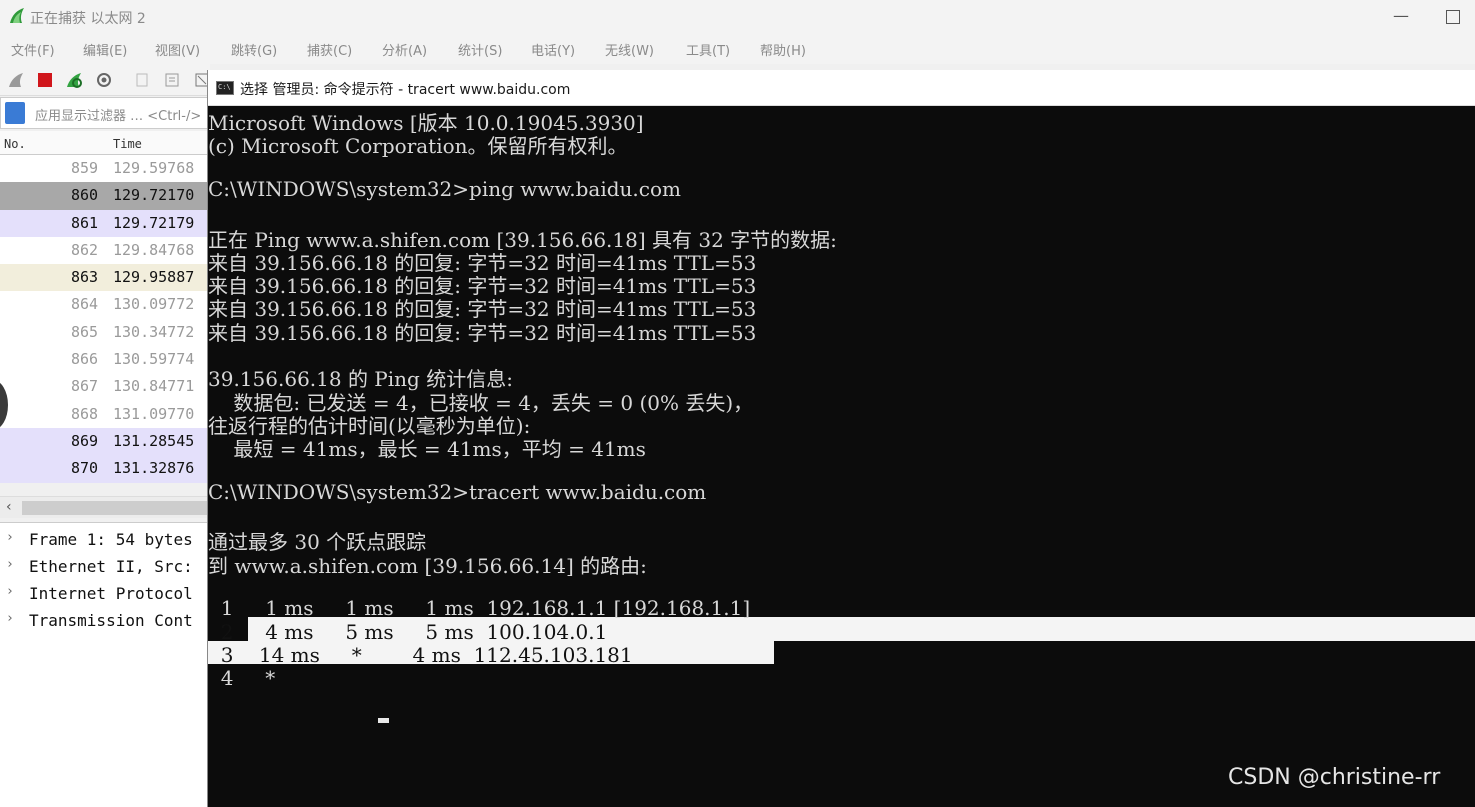 The image size is (1475, 807). Describe the element at coordinates (85, 413) in the screenshot. I see `packet-number: 868` at that location.